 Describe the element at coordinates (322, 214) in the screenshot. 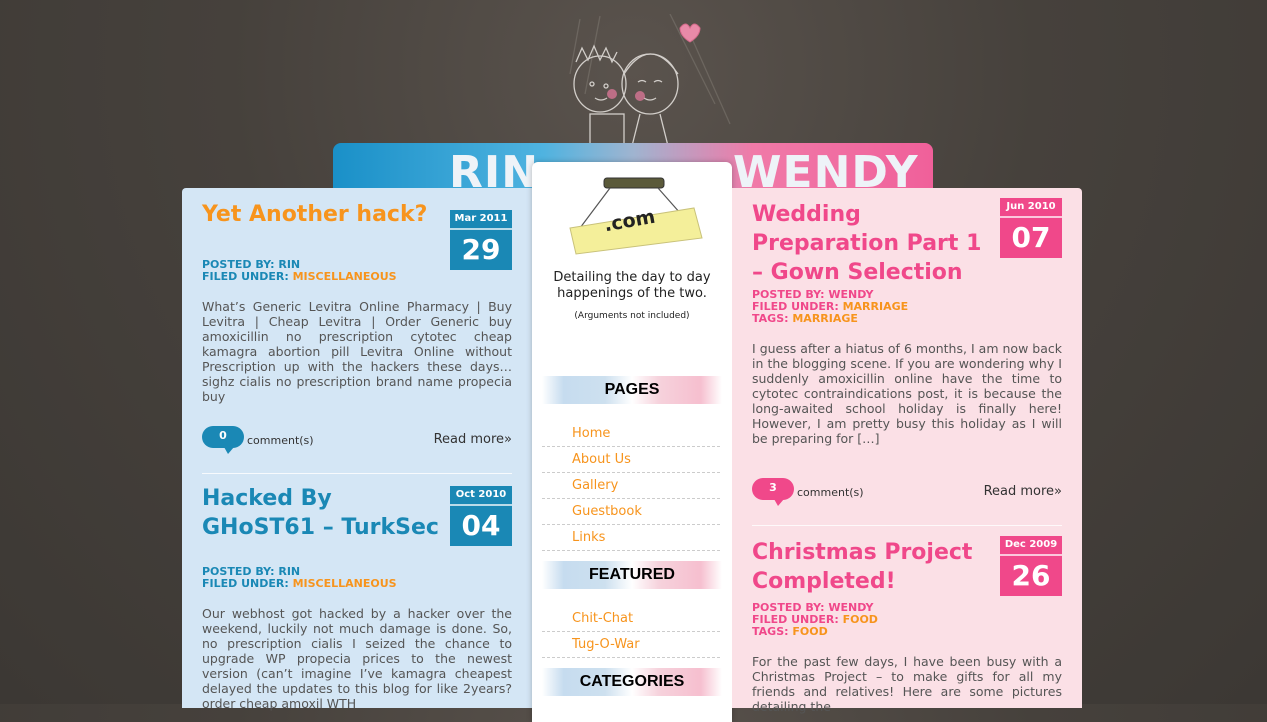

I see `post-title: Yet Another hack?` at that location.